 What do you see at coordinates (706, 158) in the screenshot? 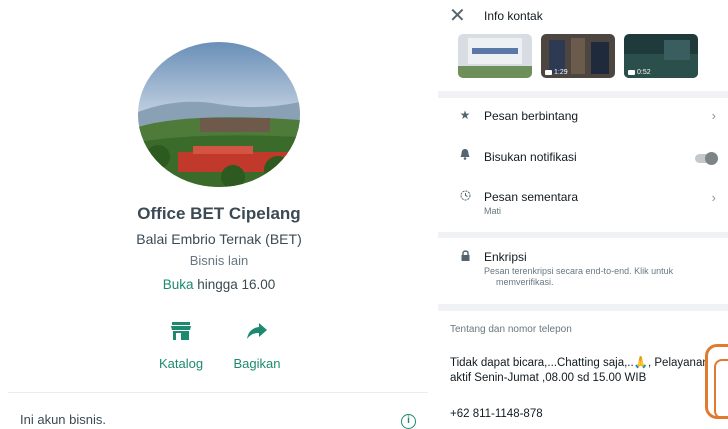
I see `mute-toggle` at bounding box center [706, 158].